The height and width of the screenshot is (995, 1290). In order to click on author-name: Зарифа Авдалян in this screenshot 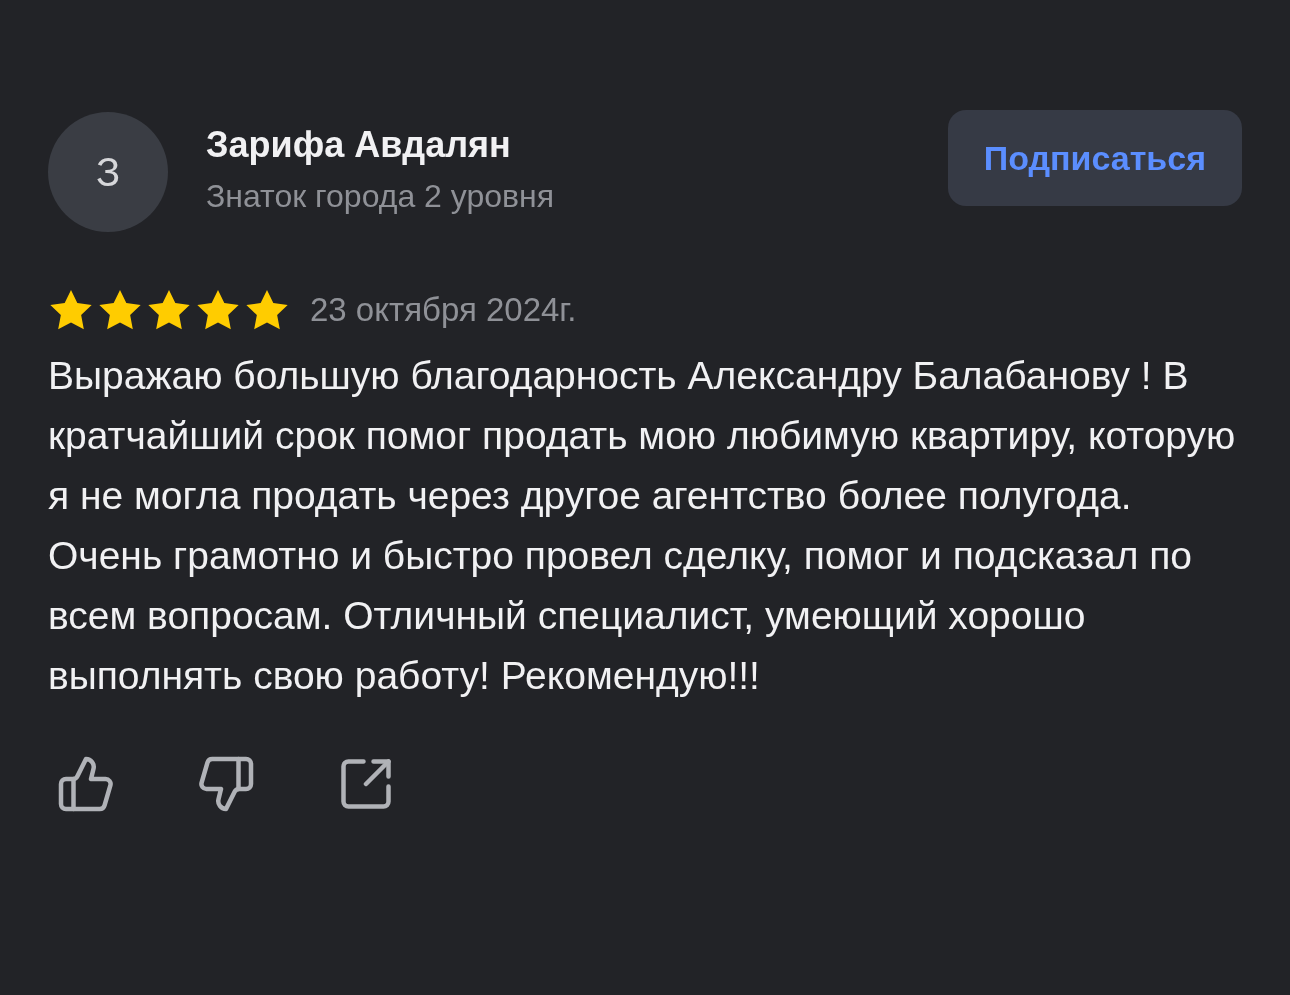, I will do `click(577, 145)`.